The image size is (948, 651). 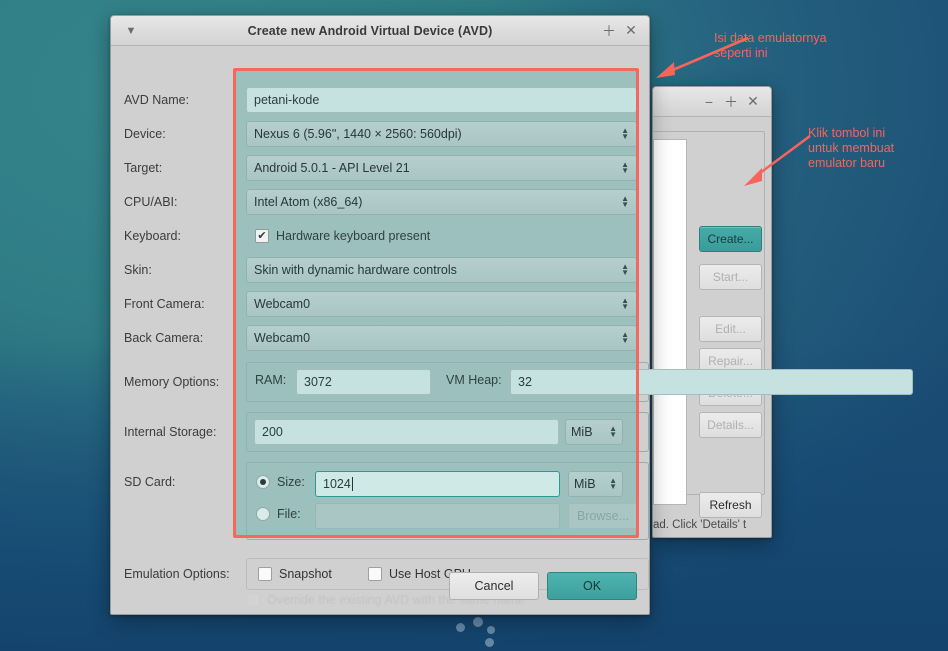 I want to click on sd-file-label: File:, so click(x=289, y=514).